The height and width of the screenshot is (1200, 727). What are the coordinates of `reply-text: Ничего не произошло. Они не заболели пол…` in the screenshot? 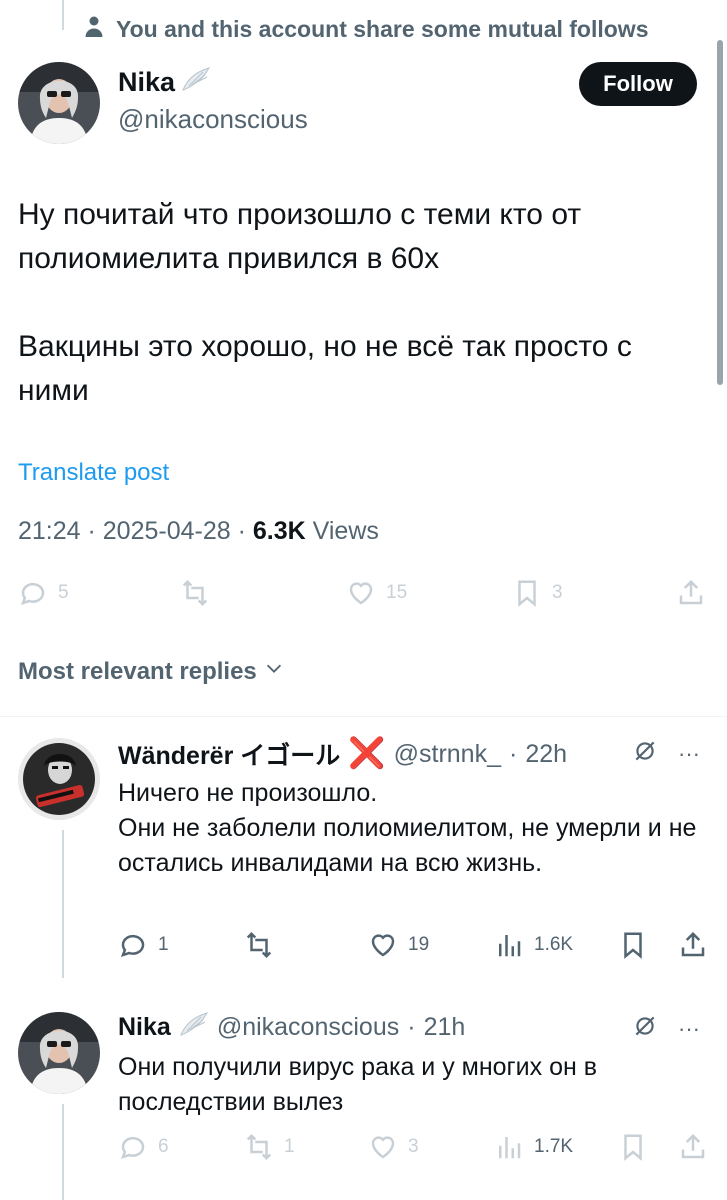 It's located at (407, 828).